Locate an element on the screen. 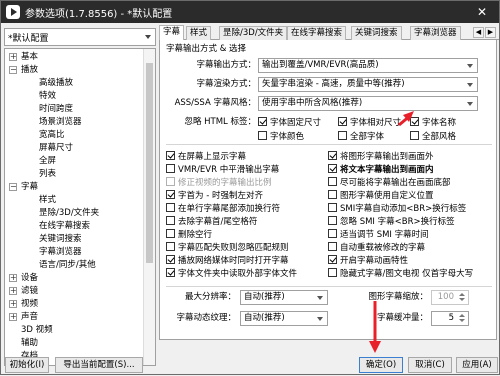  annotation-arrow-down is located at coordinates (375, 327).